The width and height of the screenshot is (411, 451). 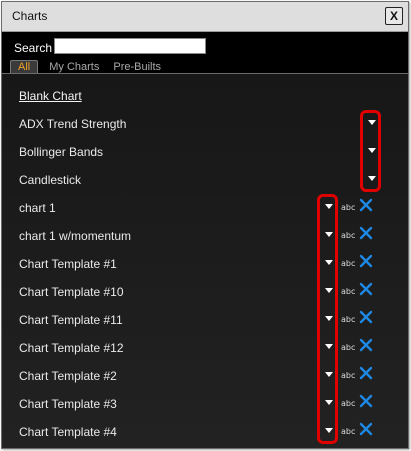 What do you see at coordinates (71, 292) in the screenshot?
I see `list-item-label: Chart Template #10` at bounding box center [71, 292].